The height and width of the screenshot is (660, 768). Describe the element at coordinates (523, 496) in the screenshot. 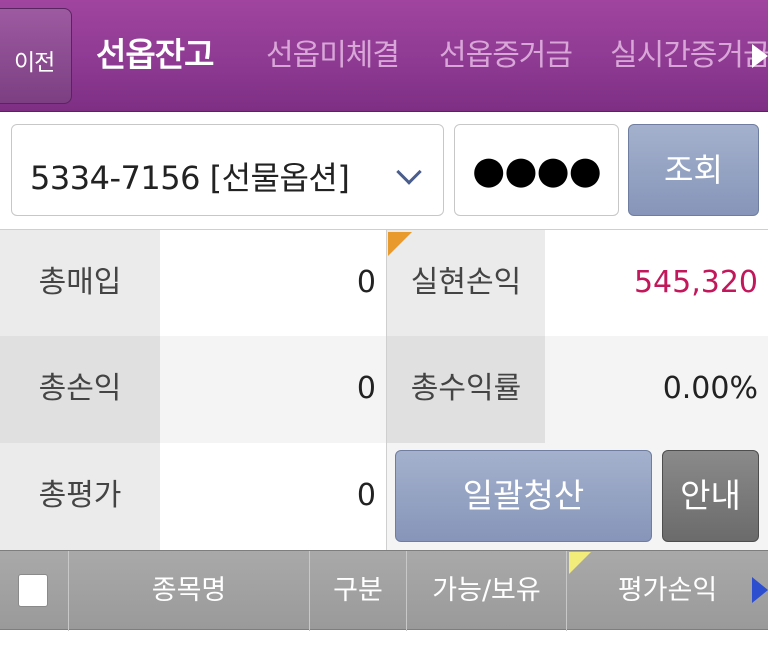

I see `liquidate-all-button: 일괄청산` at that location.